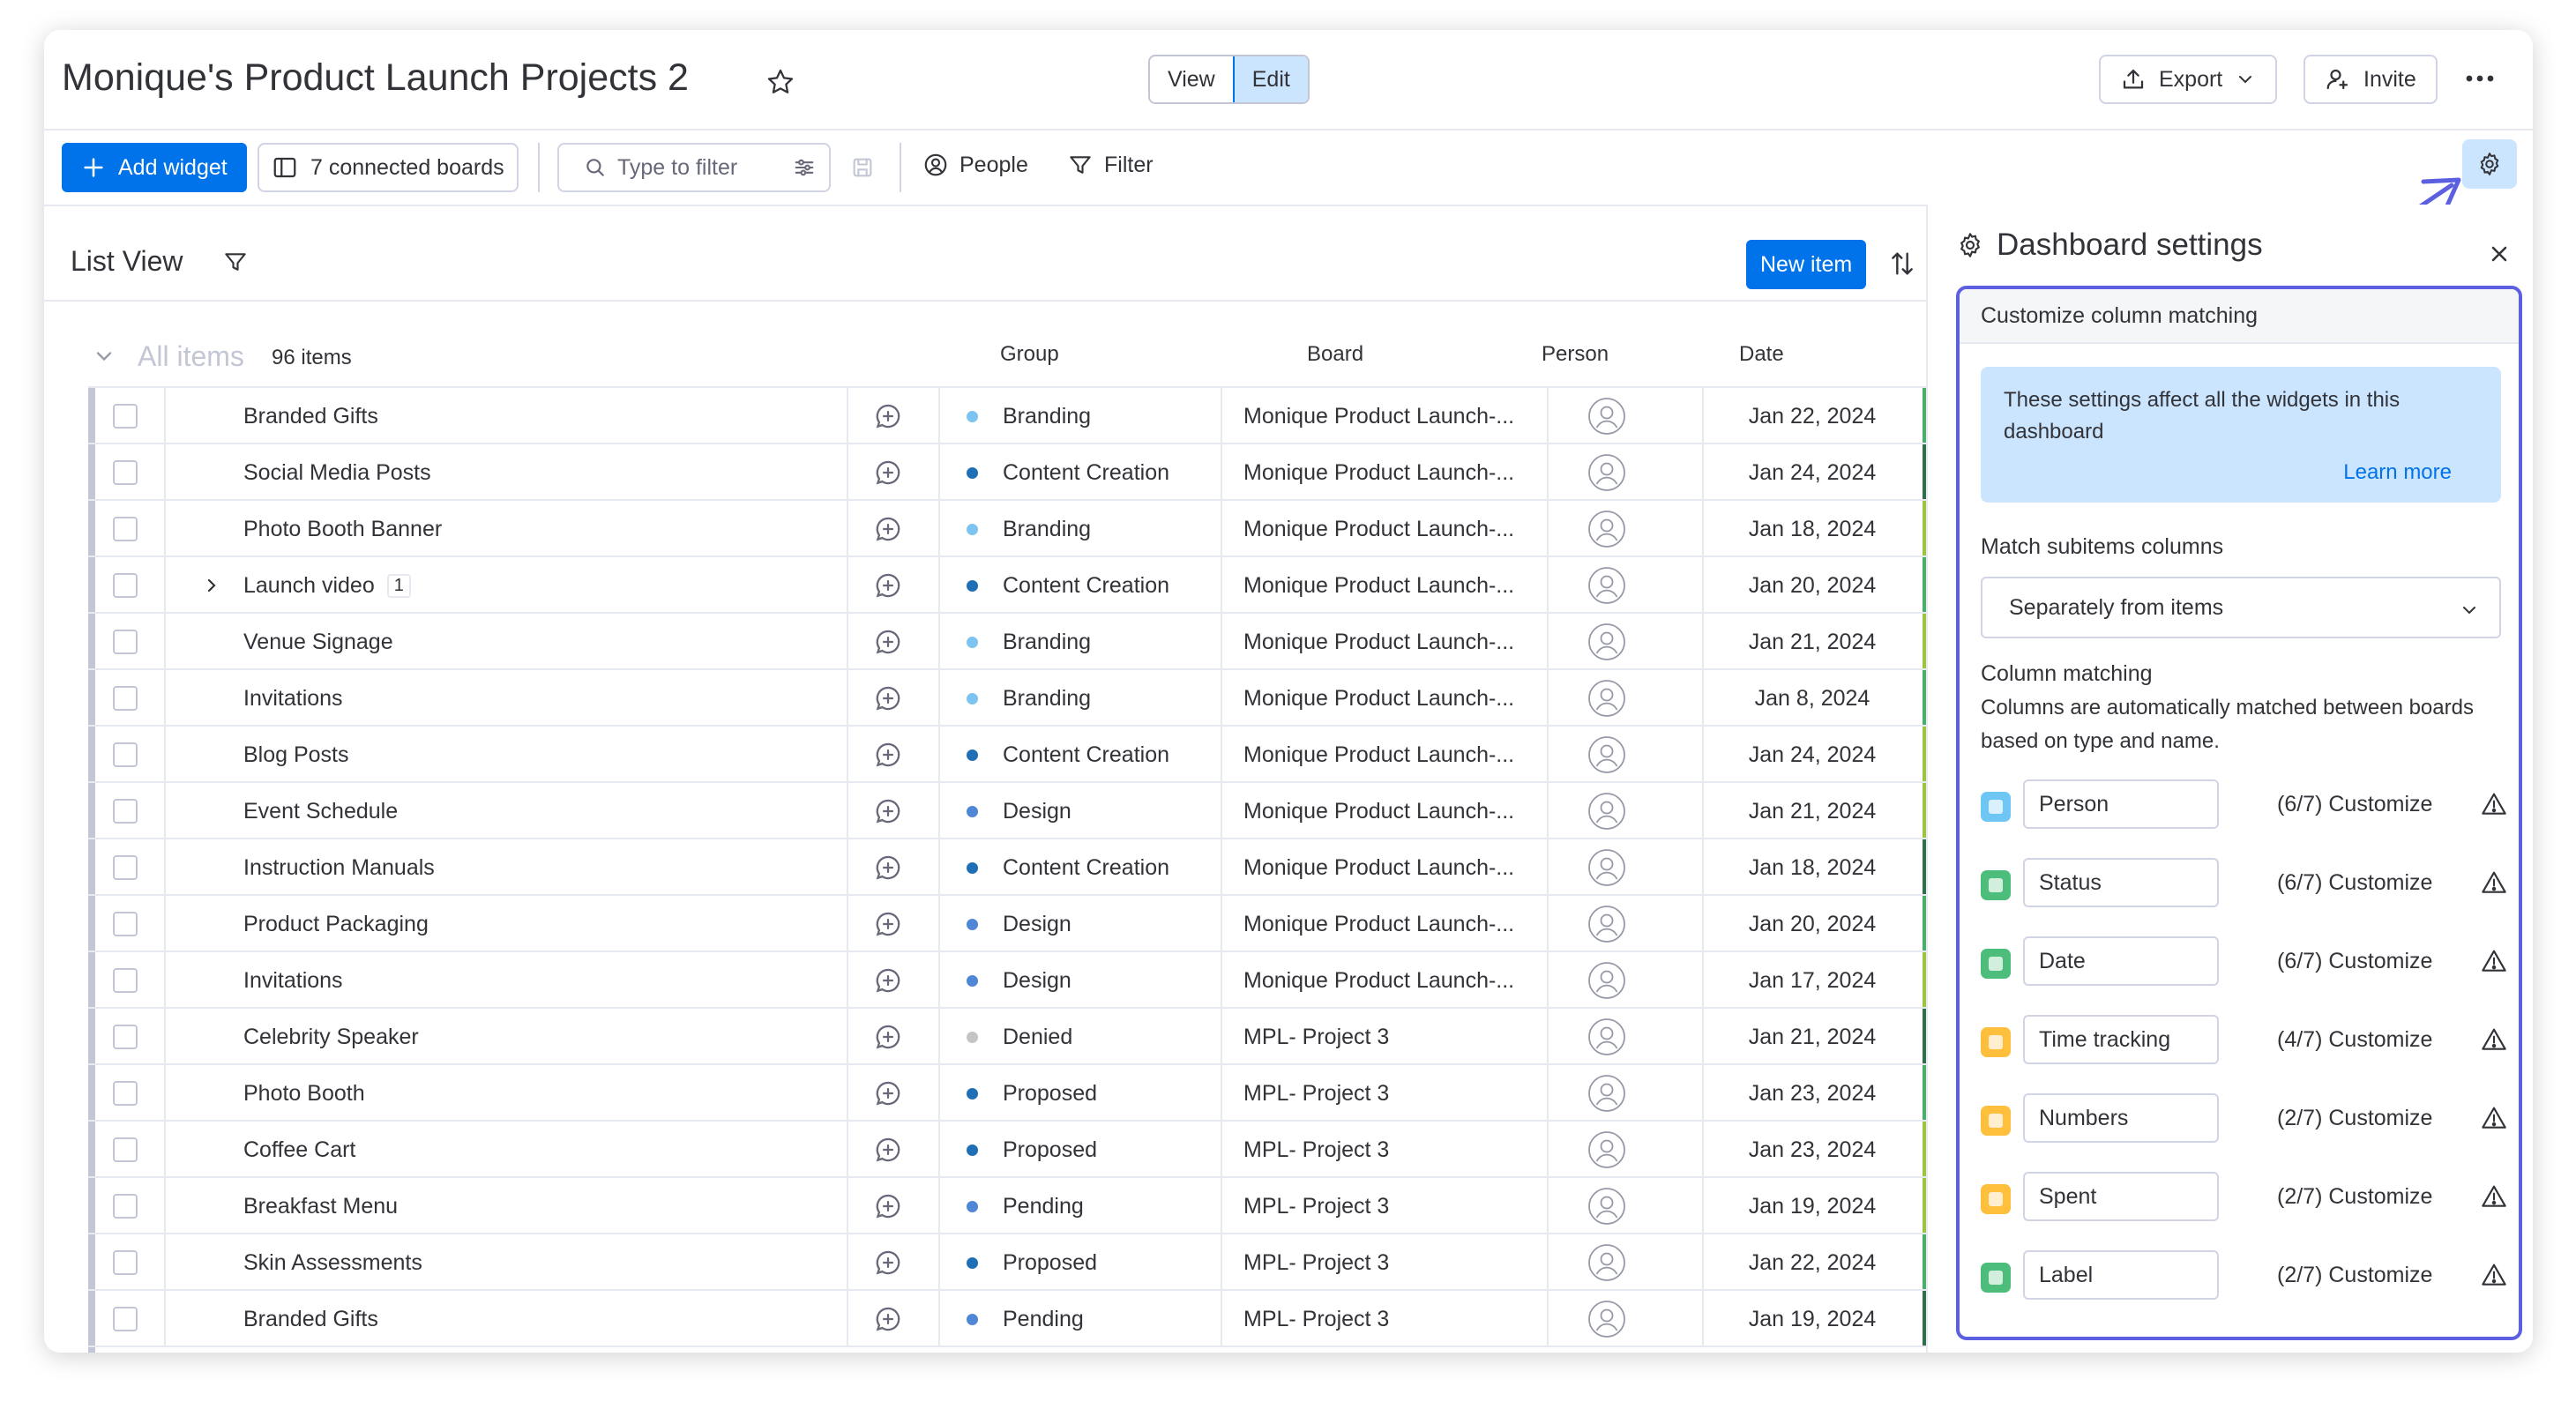  I want to click on date-cell: Jan 23, 2024, so click(1812, 1093).